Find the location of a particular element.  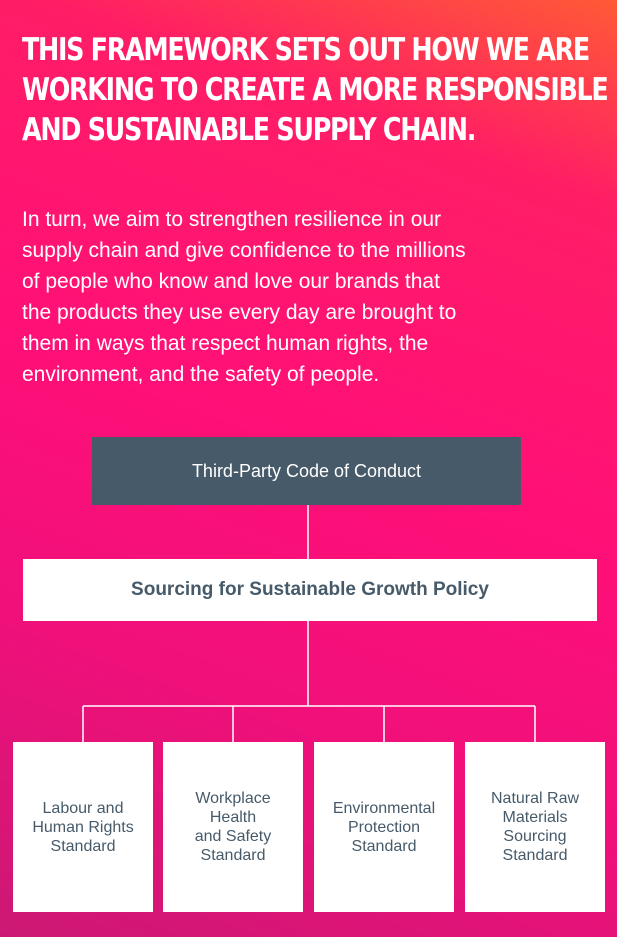

standard-label: Environmental Protection Standard is located at coordinates (384, 827).